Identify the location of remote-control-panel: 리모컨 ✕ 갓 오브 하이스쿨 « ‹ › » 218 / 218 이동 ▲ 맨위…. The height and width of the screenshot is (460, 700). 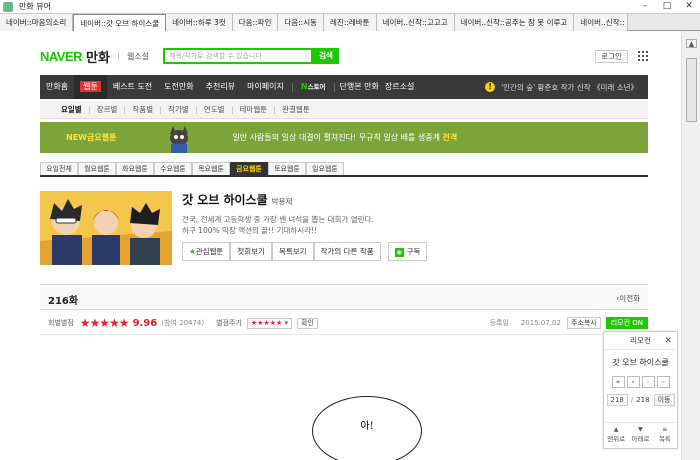
(640, 390).